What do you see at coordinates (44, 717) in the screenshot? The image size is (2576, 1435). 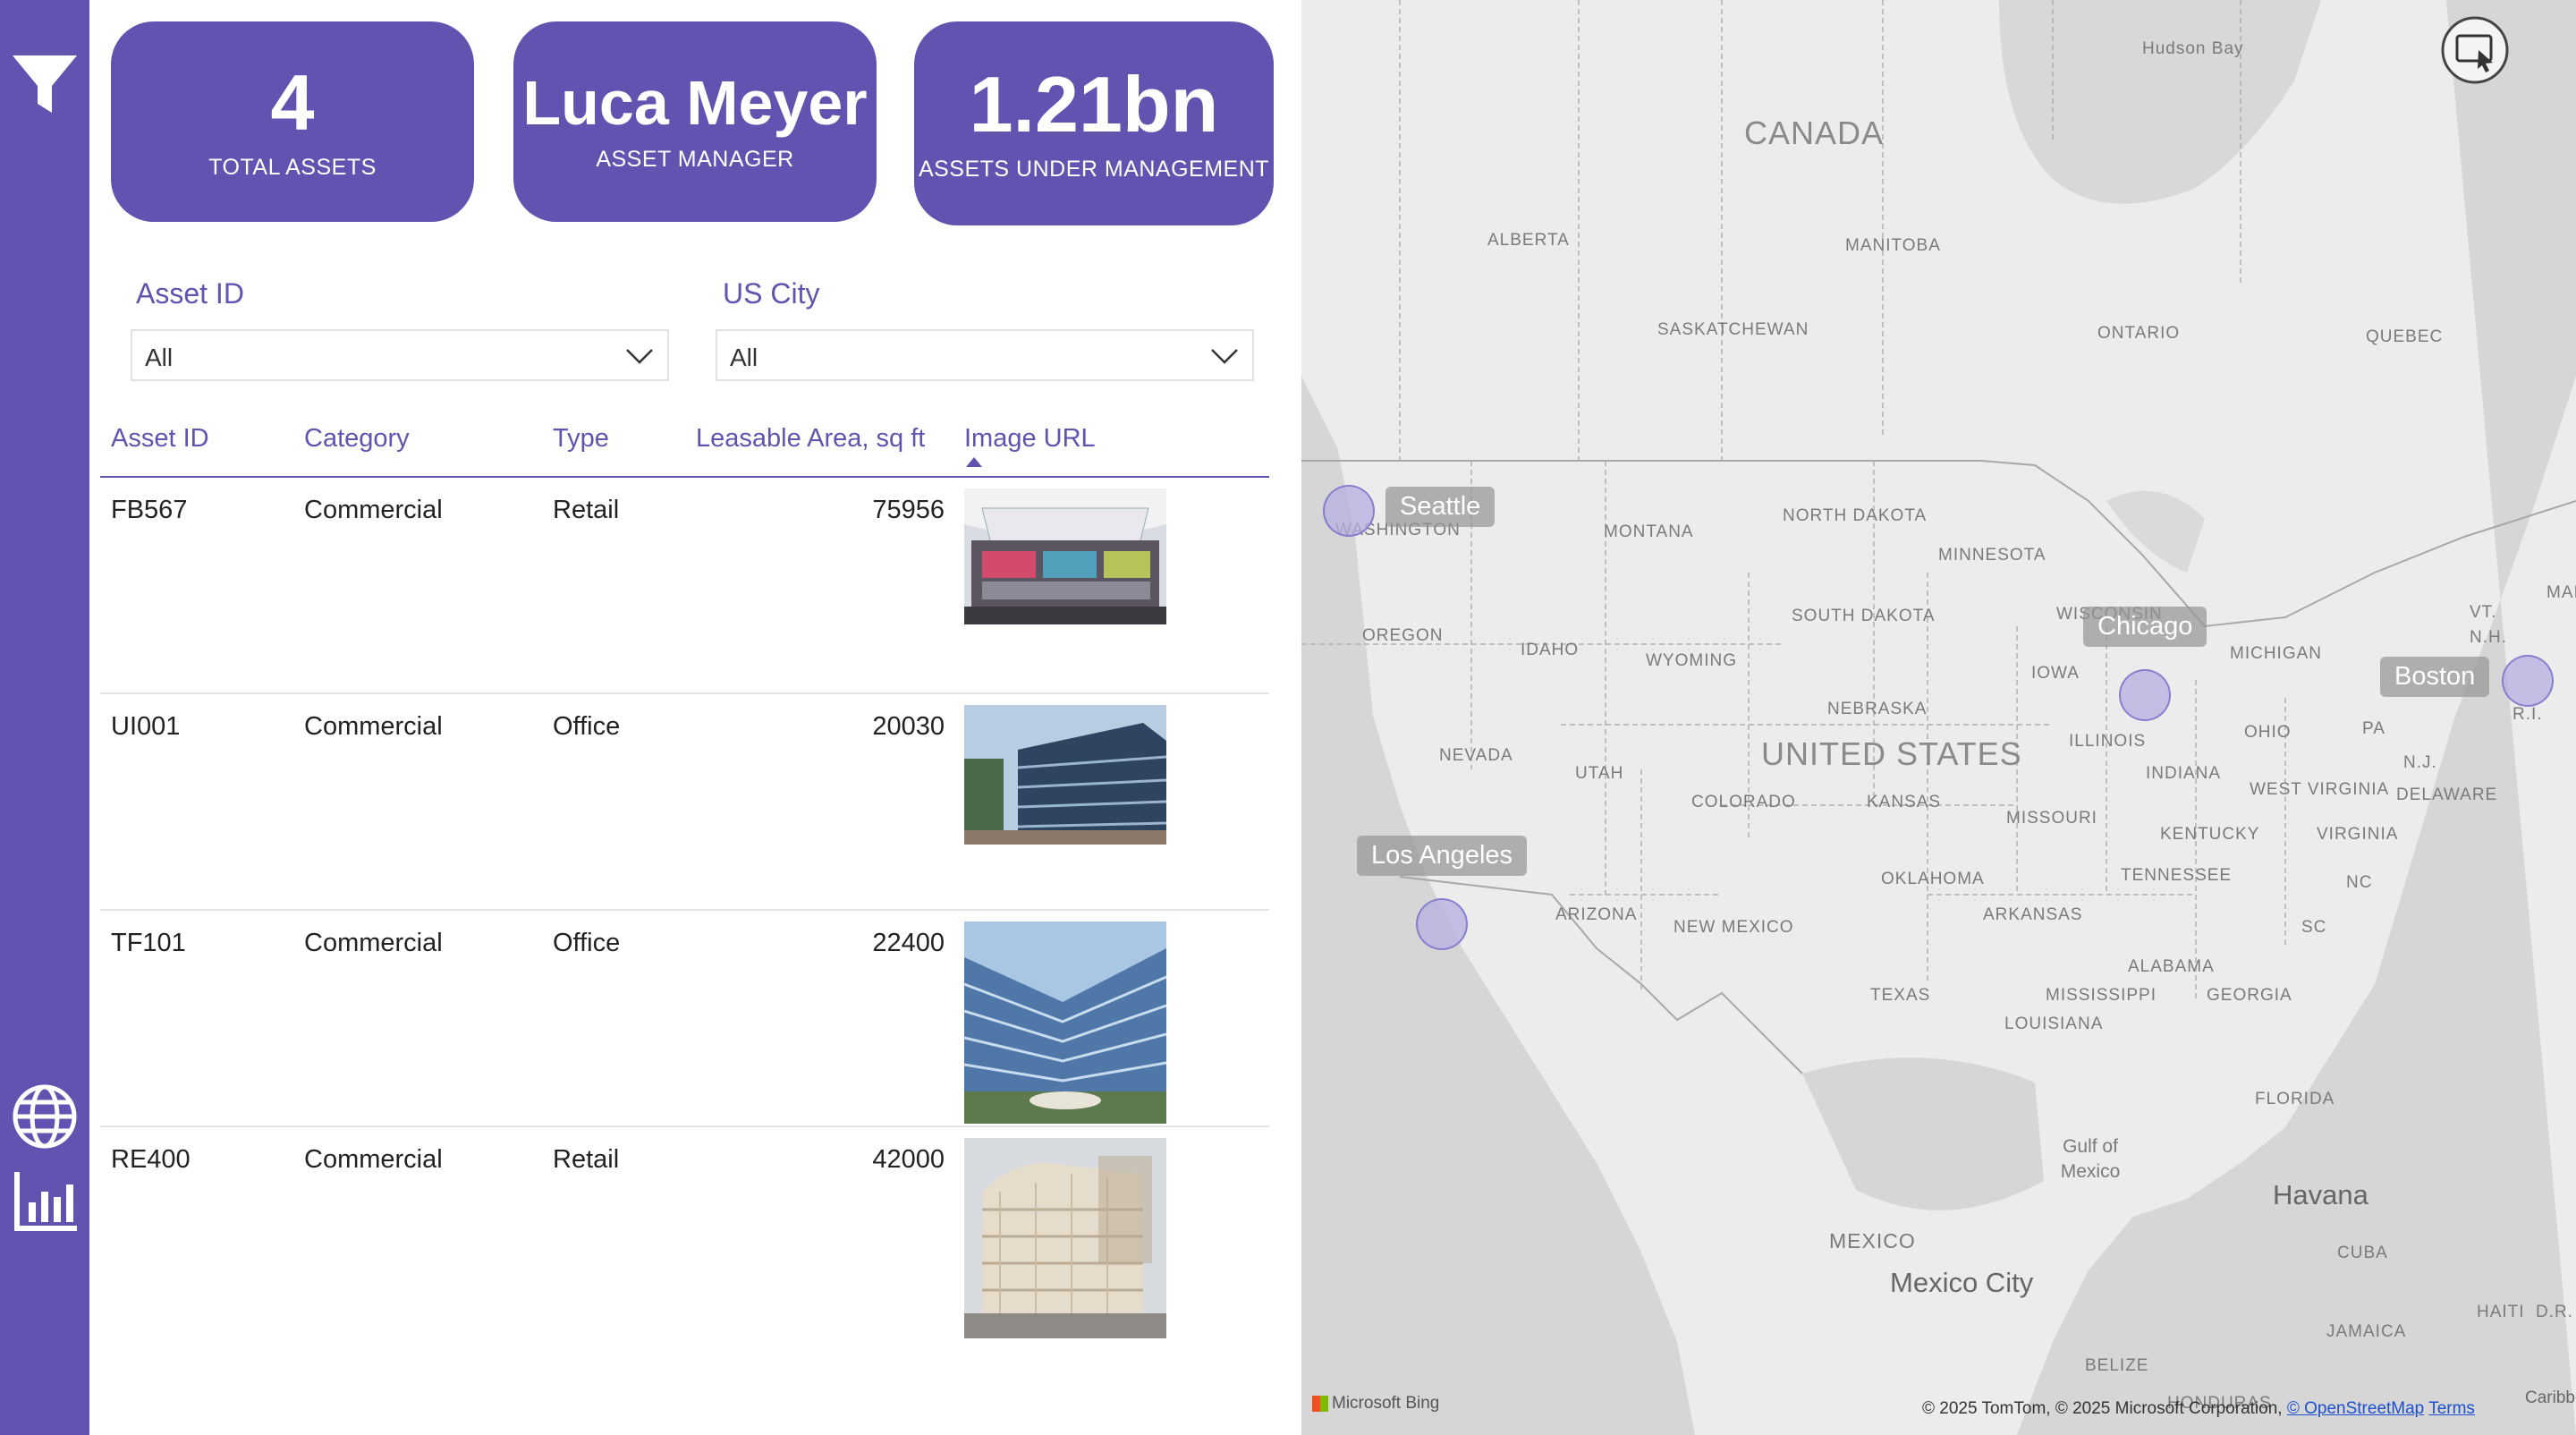 I see `left-nav-rail` at bounding box center [44, 717].